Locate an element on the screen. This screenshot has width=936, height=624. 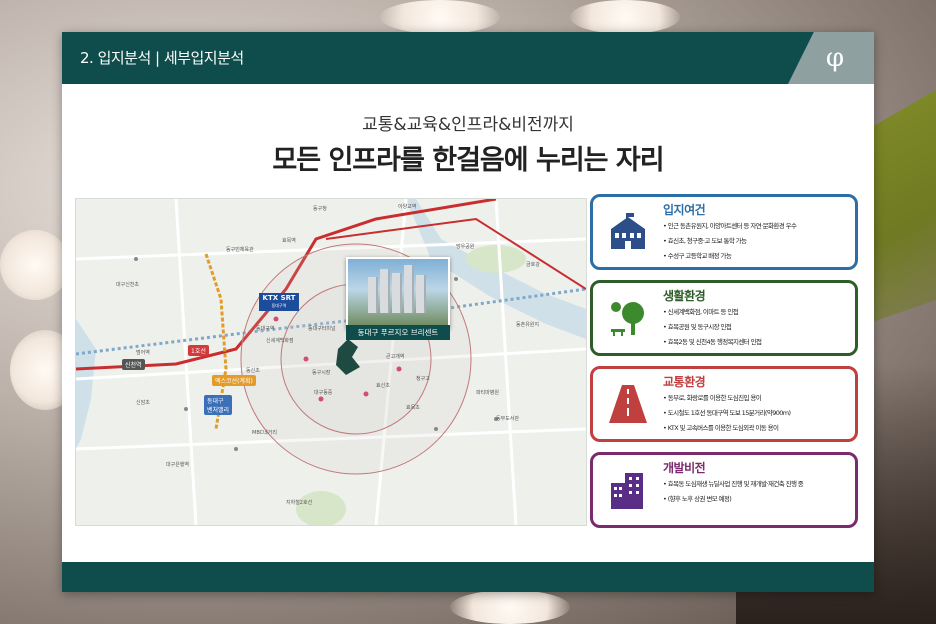
map-badge: 1호선 is located at coordinates (198, 350).